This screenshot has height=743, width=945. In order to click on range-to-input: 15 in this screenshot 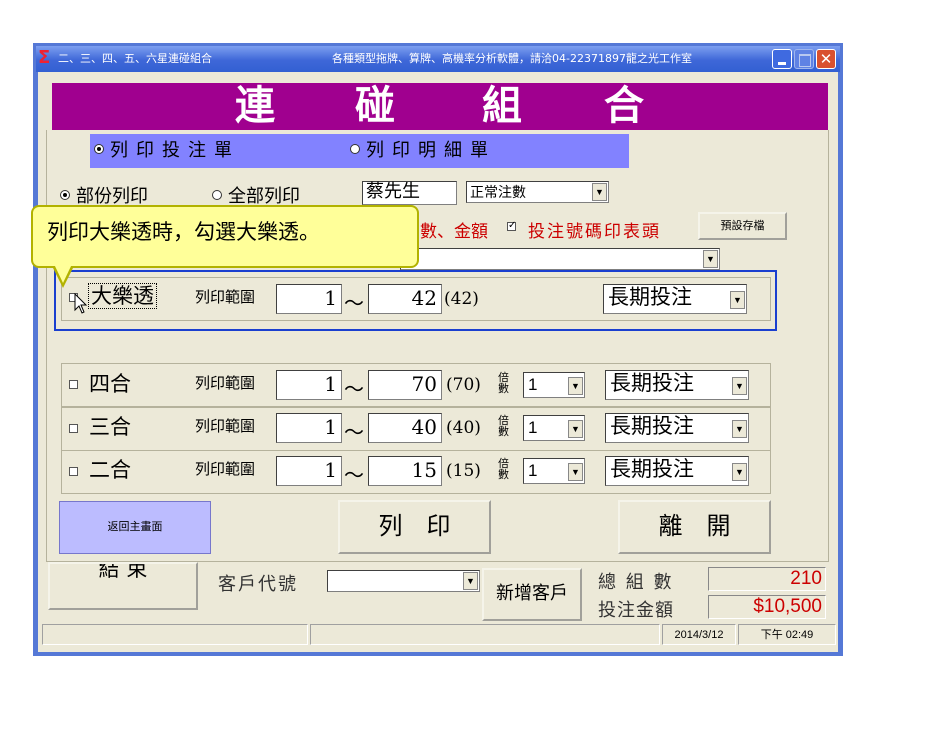, I will do `click(405, 471)`.